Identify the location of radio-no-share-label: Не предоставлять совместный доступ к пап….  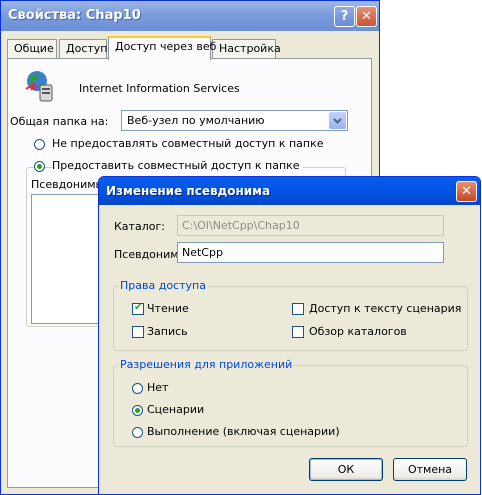
(188, 143).